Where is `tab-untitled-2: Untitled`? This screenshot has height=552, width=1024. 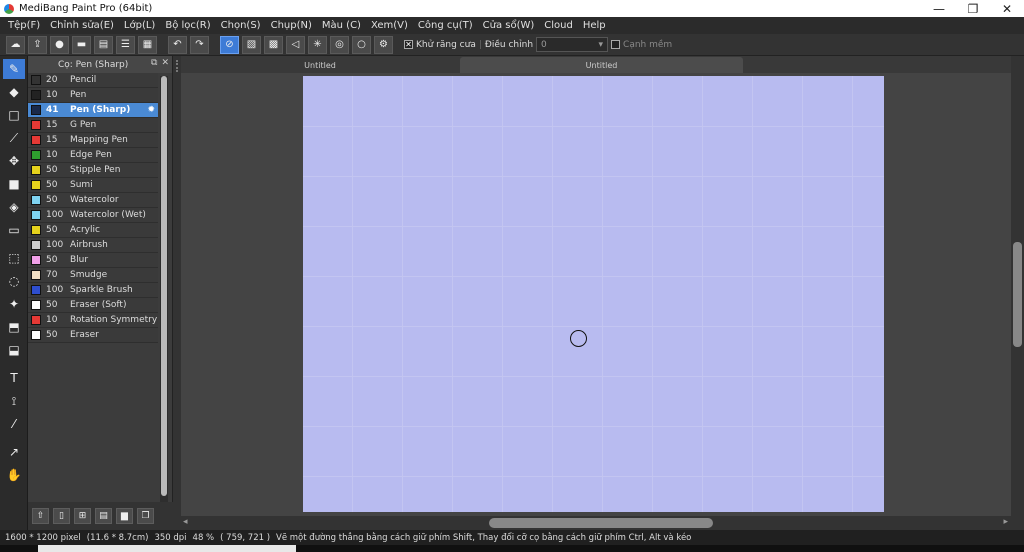 tab-untitled-2: Untitled is located at coordinates (601, 65).